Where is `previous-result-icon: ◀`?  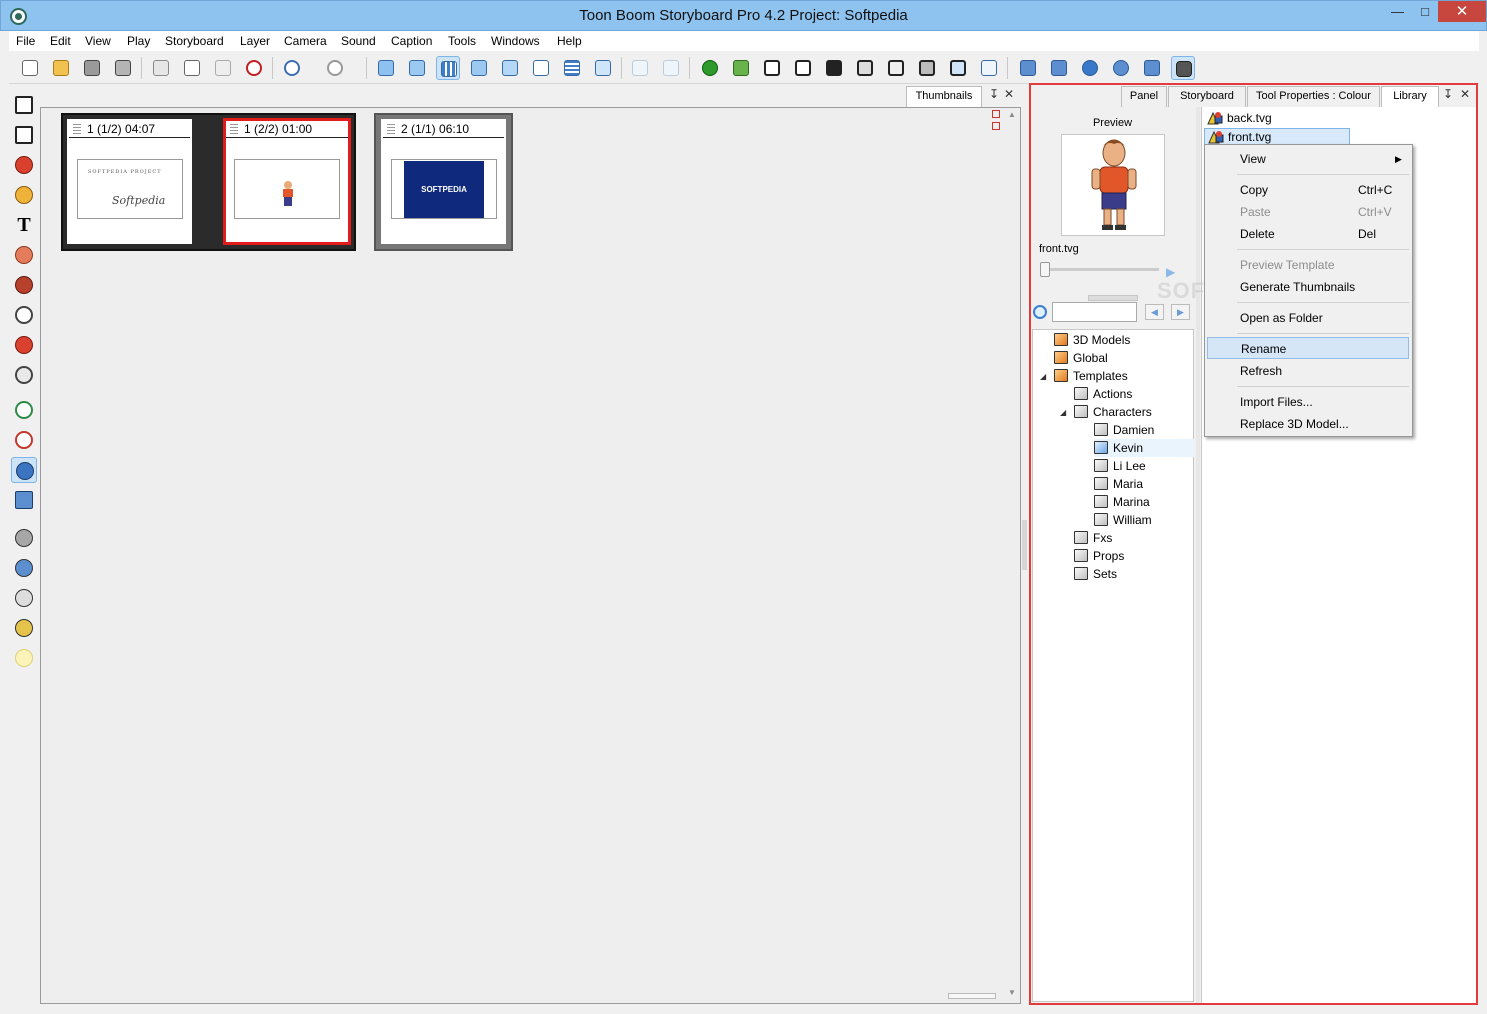
previous-result-icon: ◀ is located at coordinates (1154, 312).